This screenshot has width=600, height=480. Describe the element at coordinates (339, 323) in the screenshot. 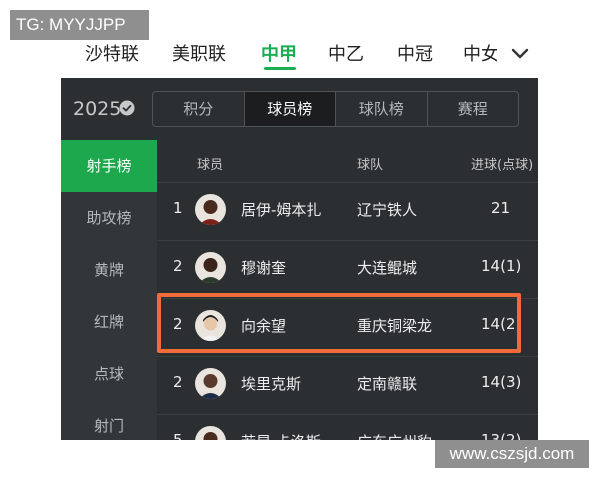

I see `highlight-annotation-box` at that location.